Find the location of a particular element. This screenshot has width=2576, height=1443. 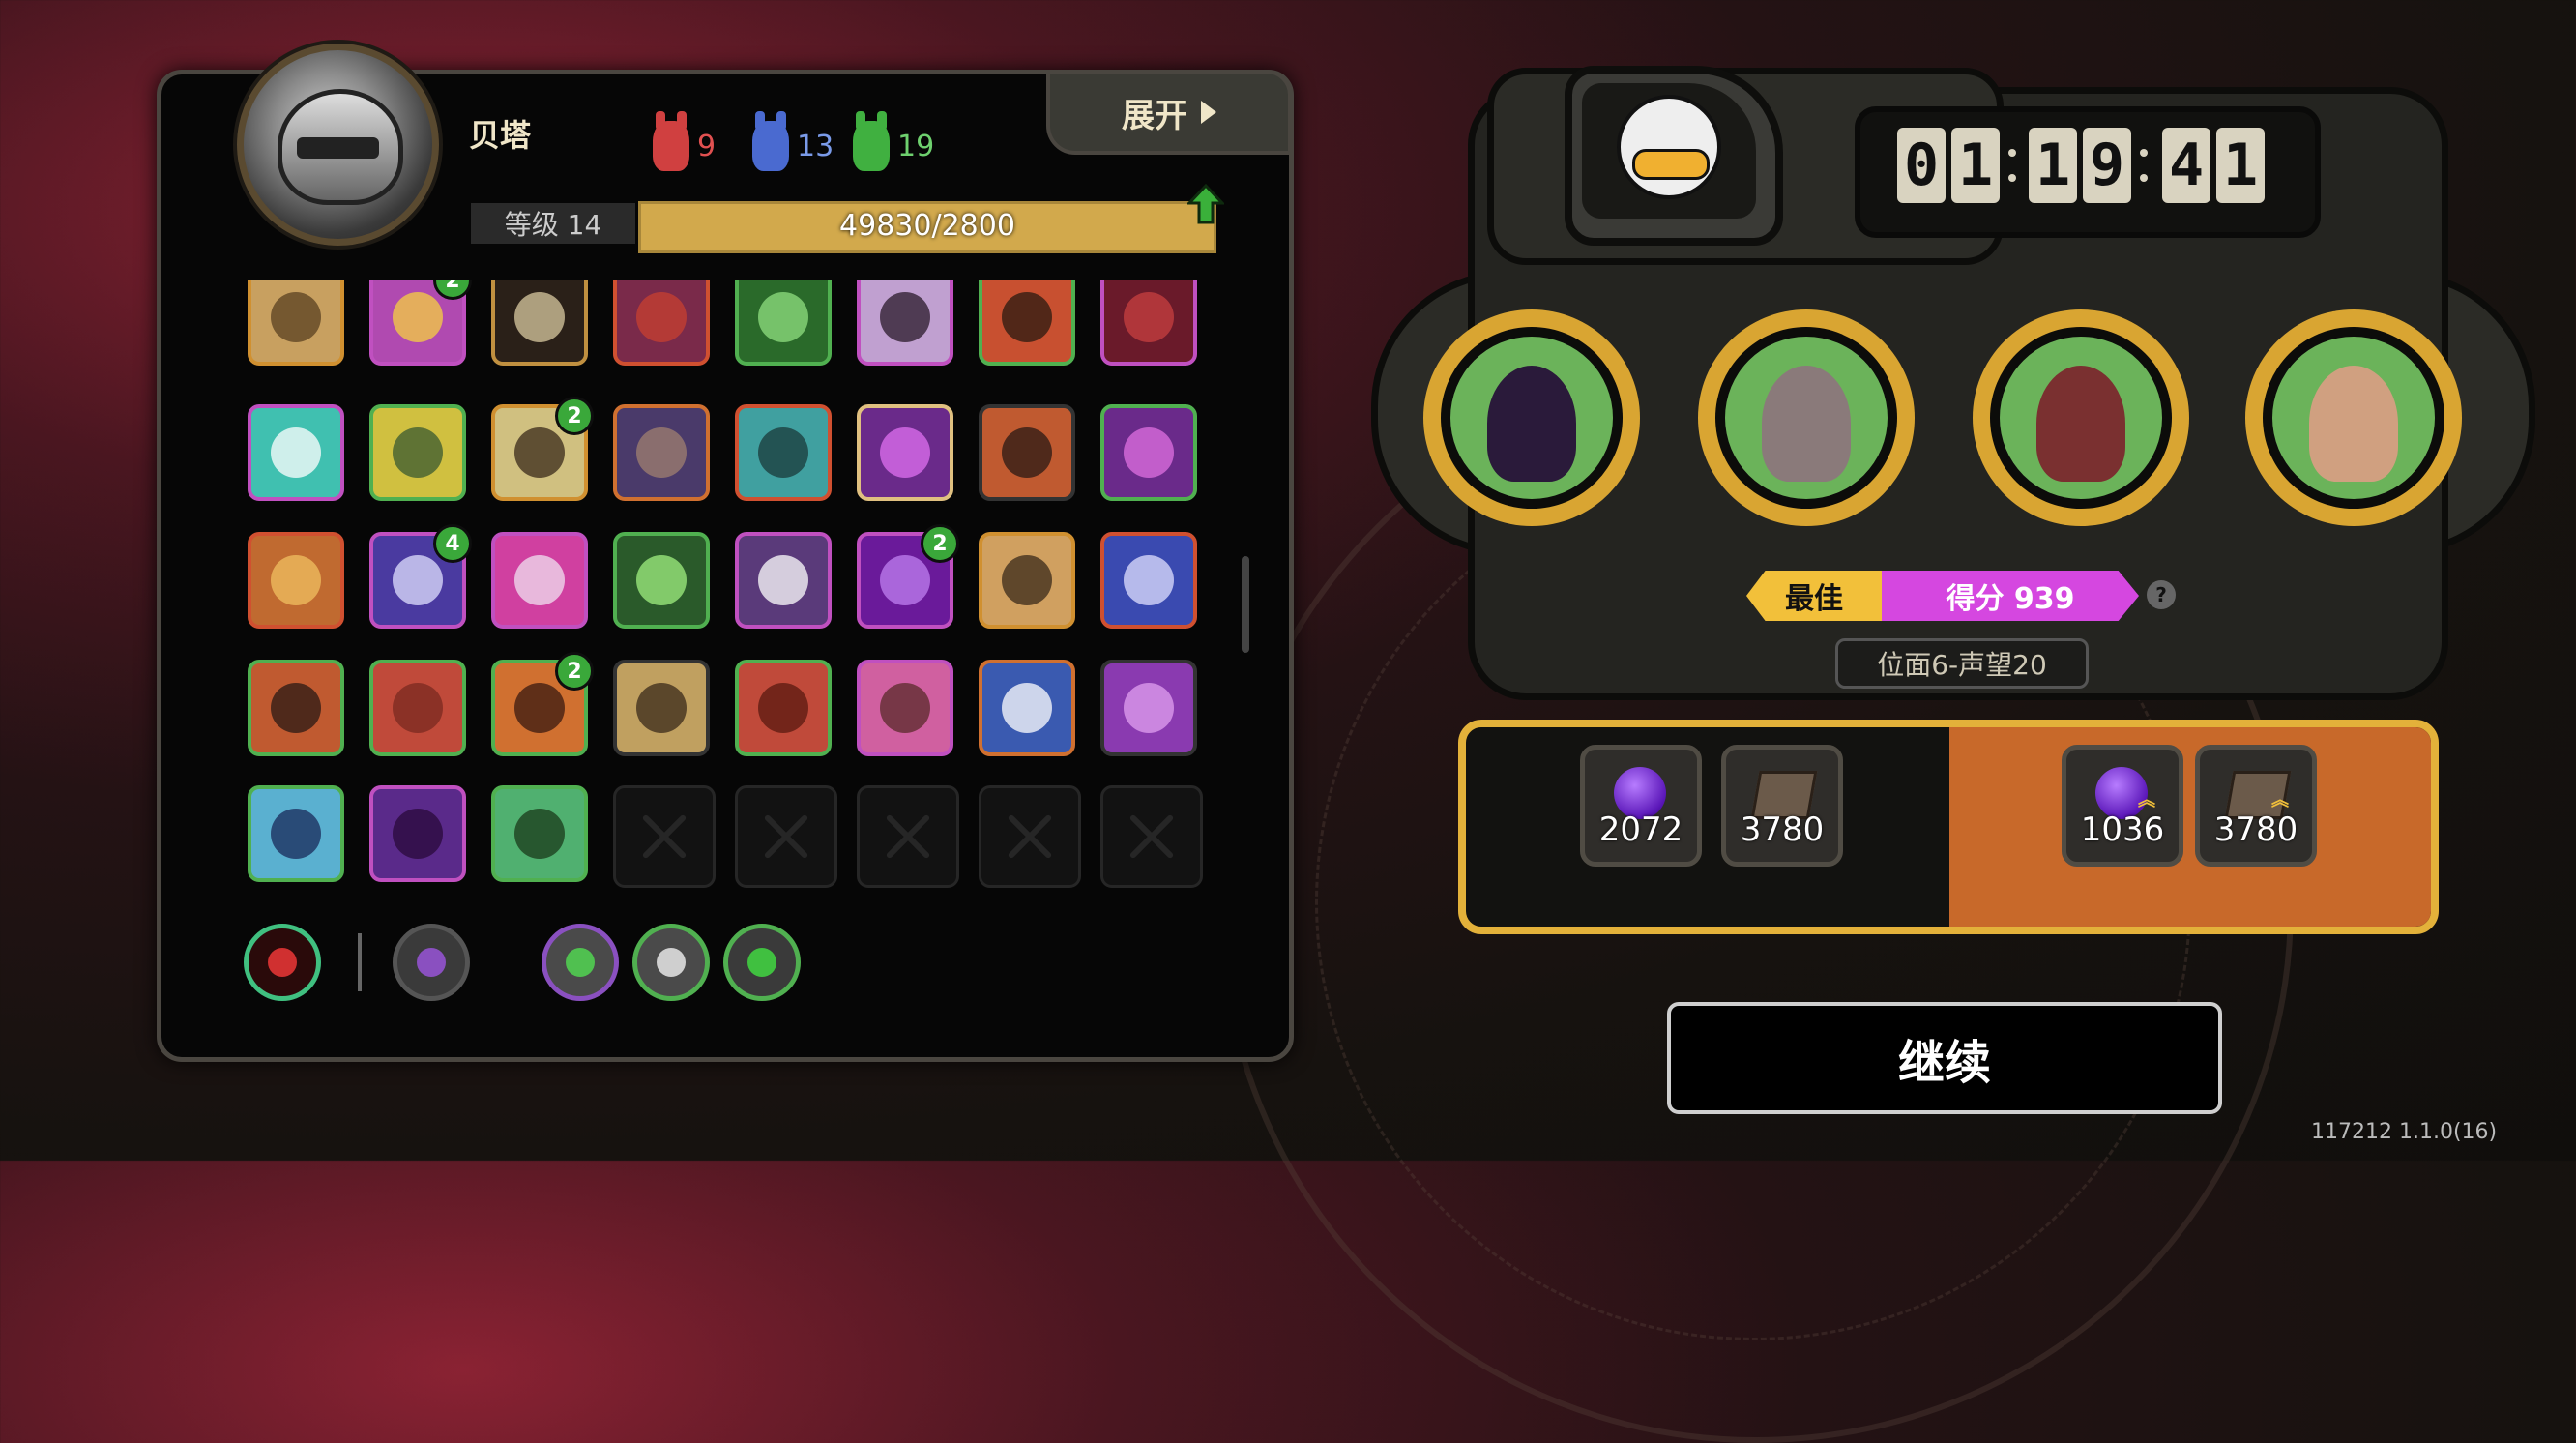

red-horn-resource: 9 is located at coordinates (684, 141).